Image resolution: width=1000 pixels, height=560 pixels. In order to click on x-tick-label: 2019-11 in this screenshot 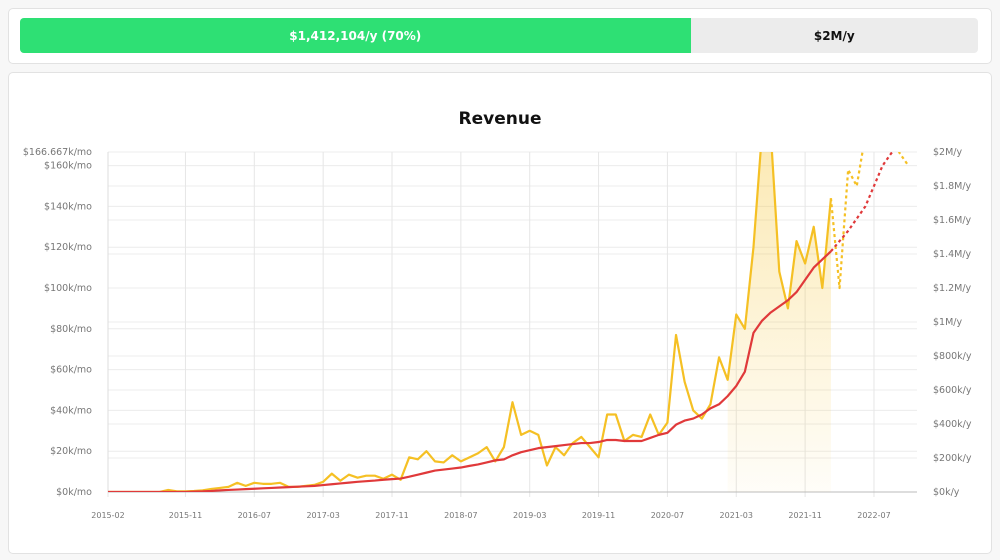, I will do `click(598, 515)`.